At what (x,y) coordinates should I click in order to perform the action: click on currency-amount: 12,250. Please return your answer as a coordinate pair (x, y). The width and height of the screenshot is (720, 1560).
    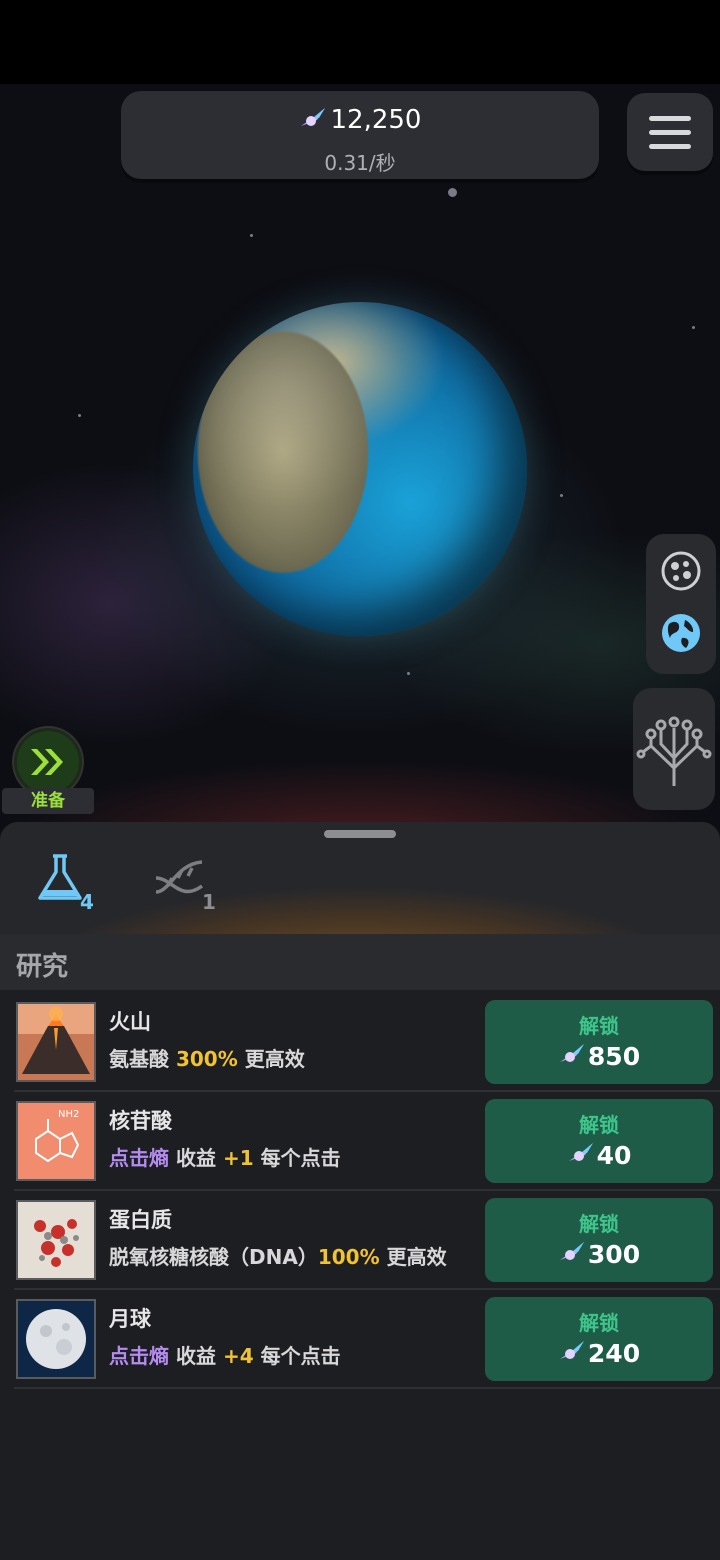
    Looking at the image, I should click on (376, 120).